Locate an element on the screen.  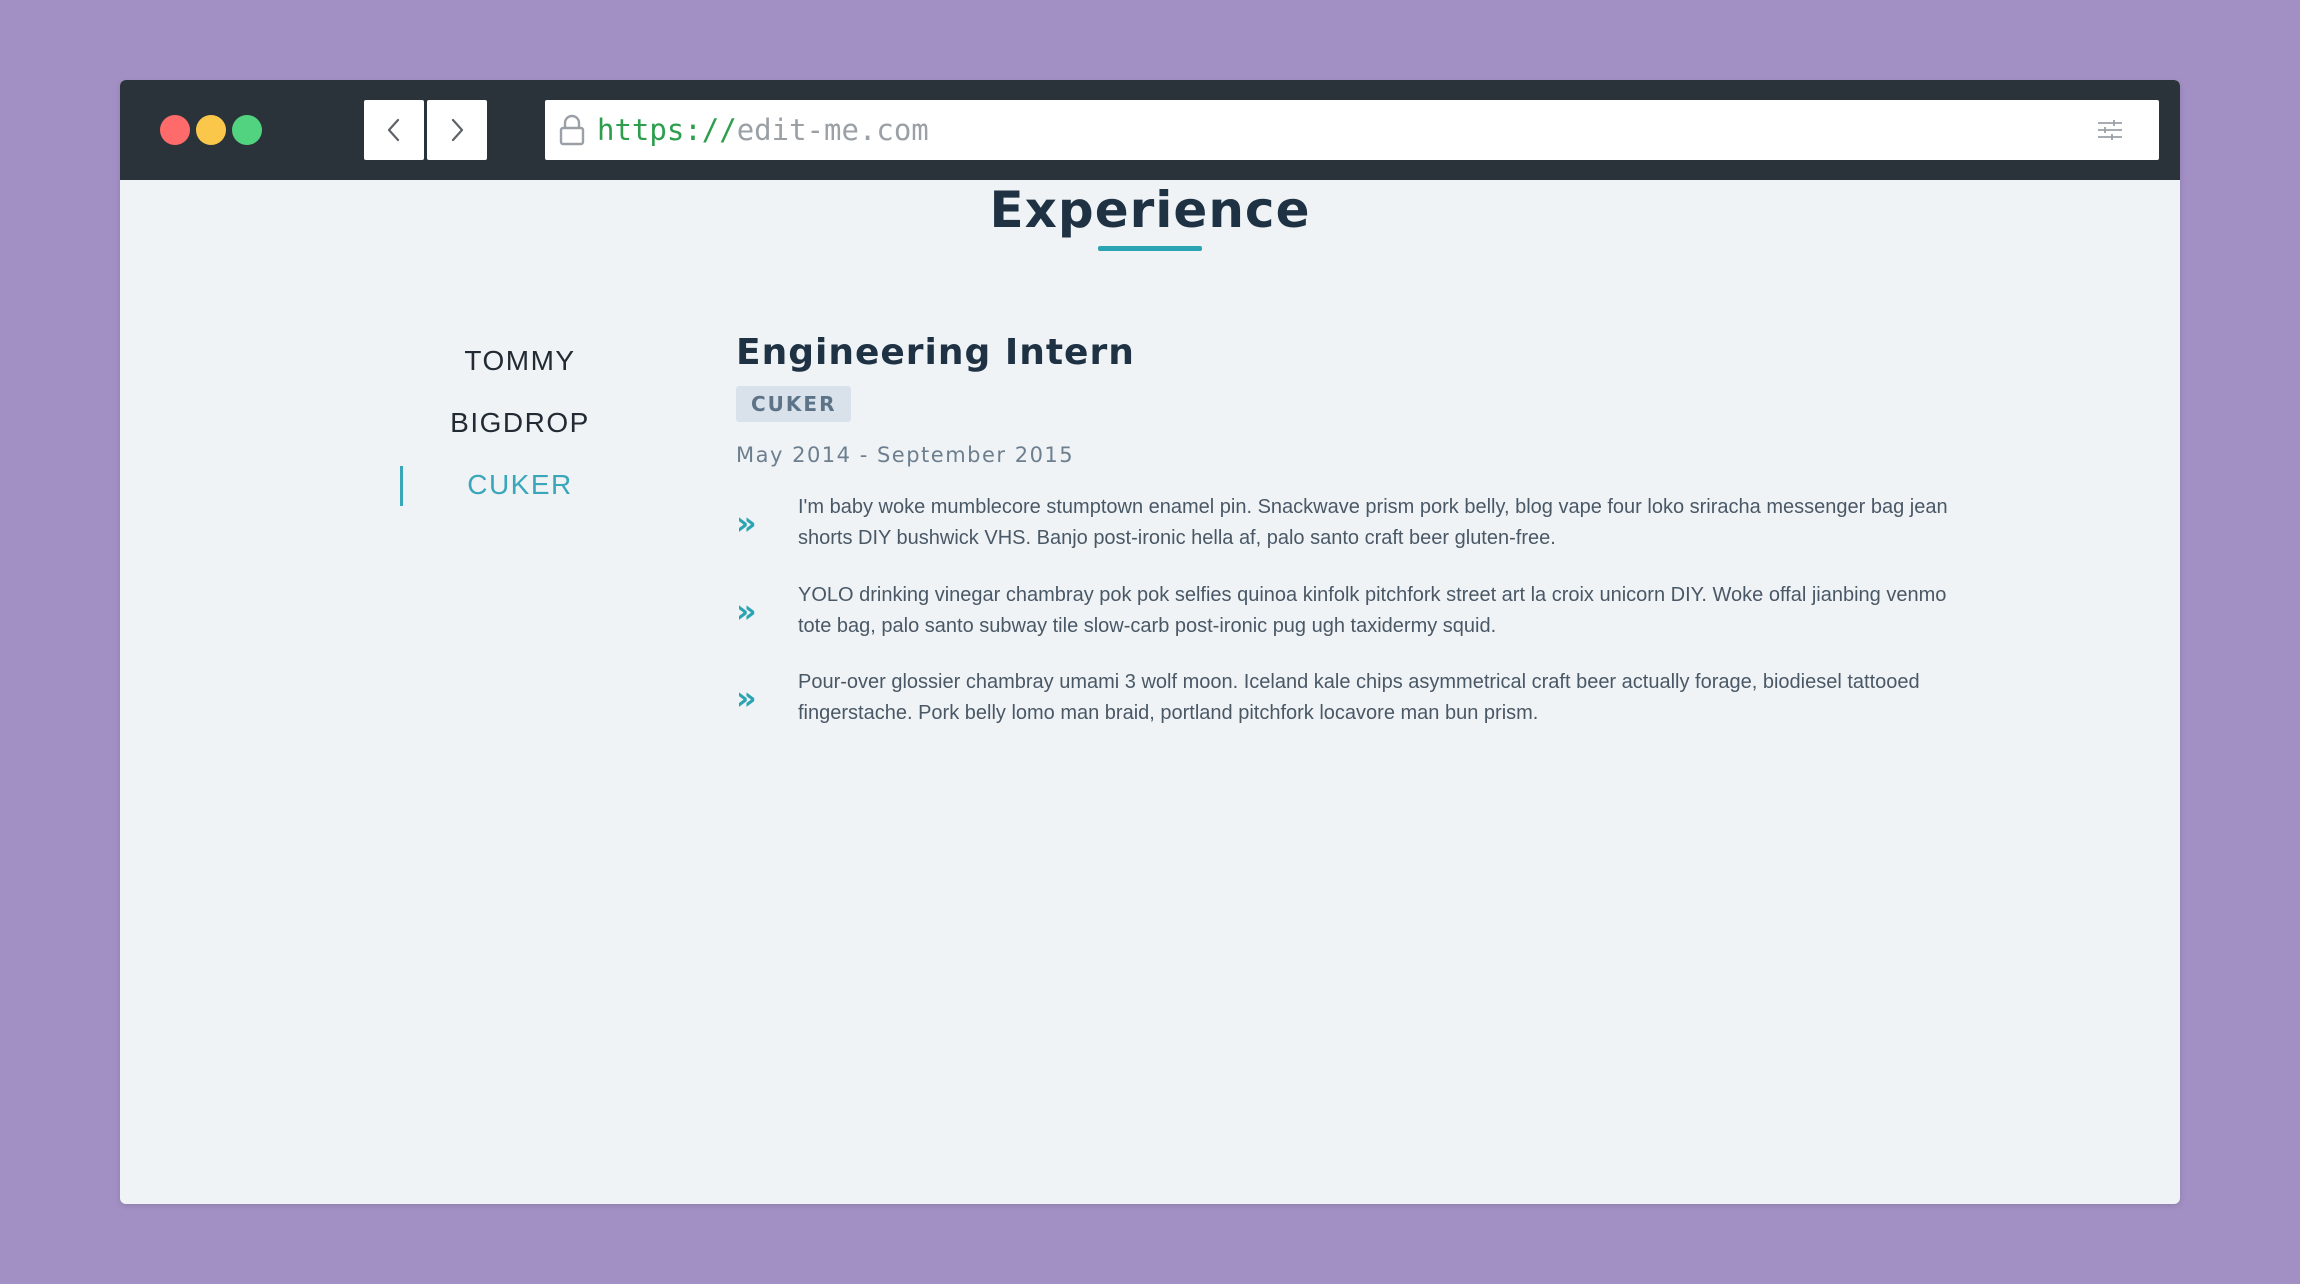
company-tabs: TOMMY BIGDROP CUKER is located at coordinates (520, 423).